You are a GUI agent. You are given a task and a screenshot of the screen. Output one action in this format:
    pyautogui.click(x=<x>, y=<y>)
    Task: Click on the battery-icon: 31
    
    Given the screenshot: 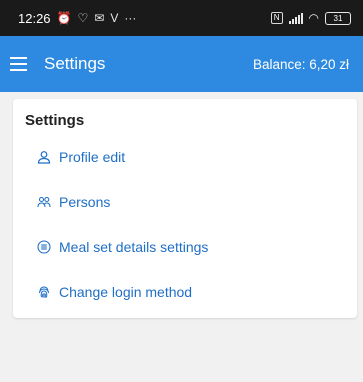 What is the action you would take?
    pyautogui.click(x=338, y=18)
    